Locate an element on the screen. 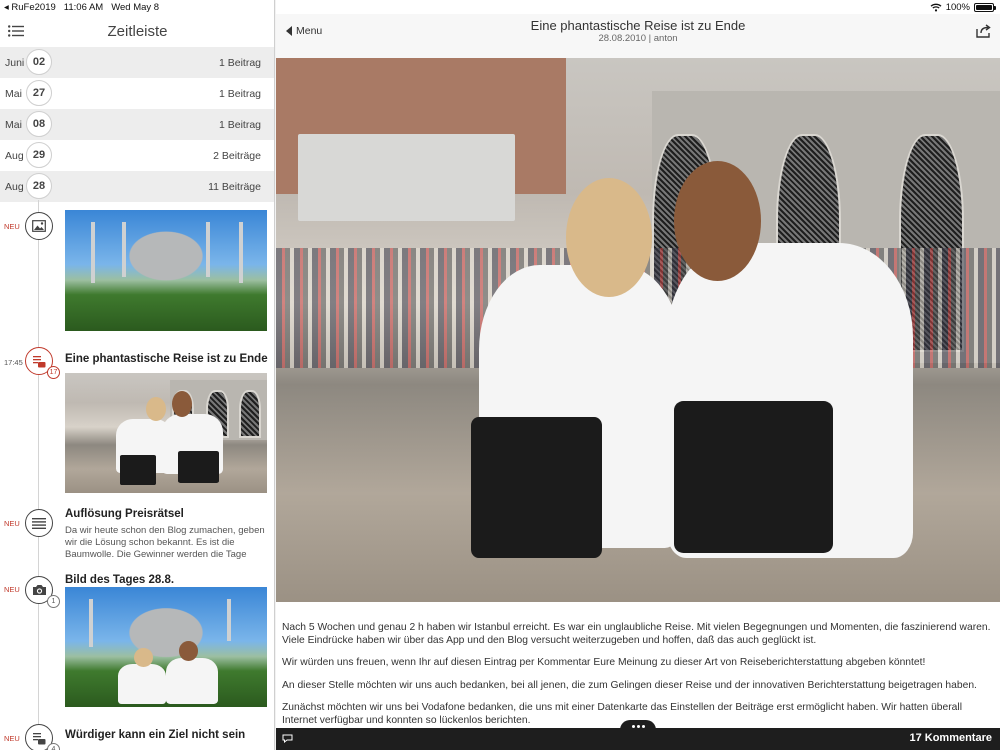  sidebar-title: Zeitleiste is located at coordinates (137, 31).